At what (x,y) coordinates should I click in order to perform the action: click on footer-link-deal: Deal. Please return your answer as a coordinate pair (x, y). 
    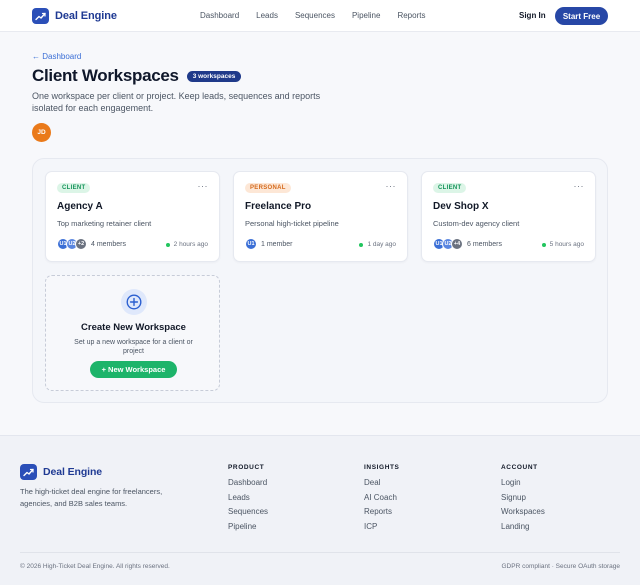
    Looking at the image, I should click on (382, 485).